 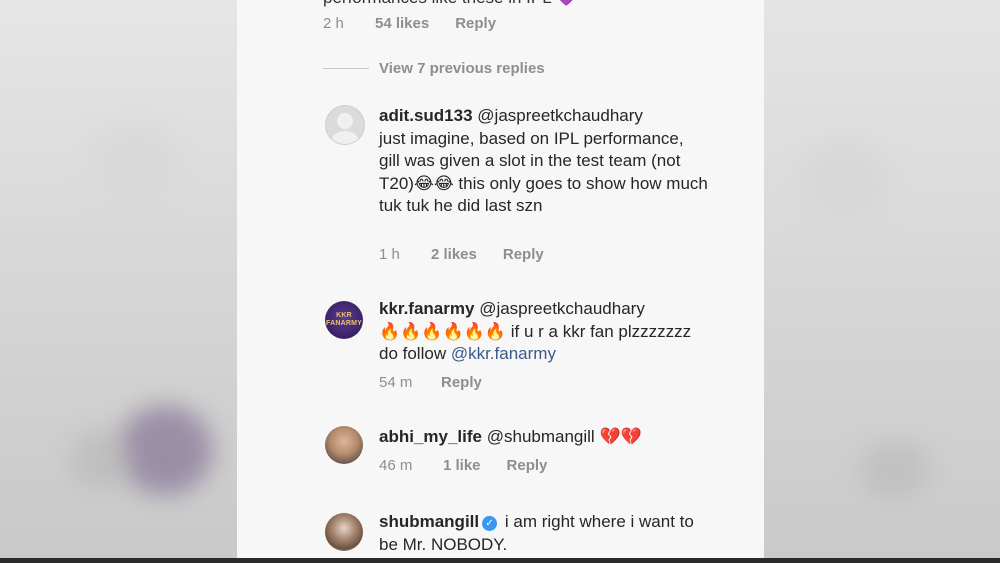 I want to click on comment-time: 46 m, so click(x=396, y=465).